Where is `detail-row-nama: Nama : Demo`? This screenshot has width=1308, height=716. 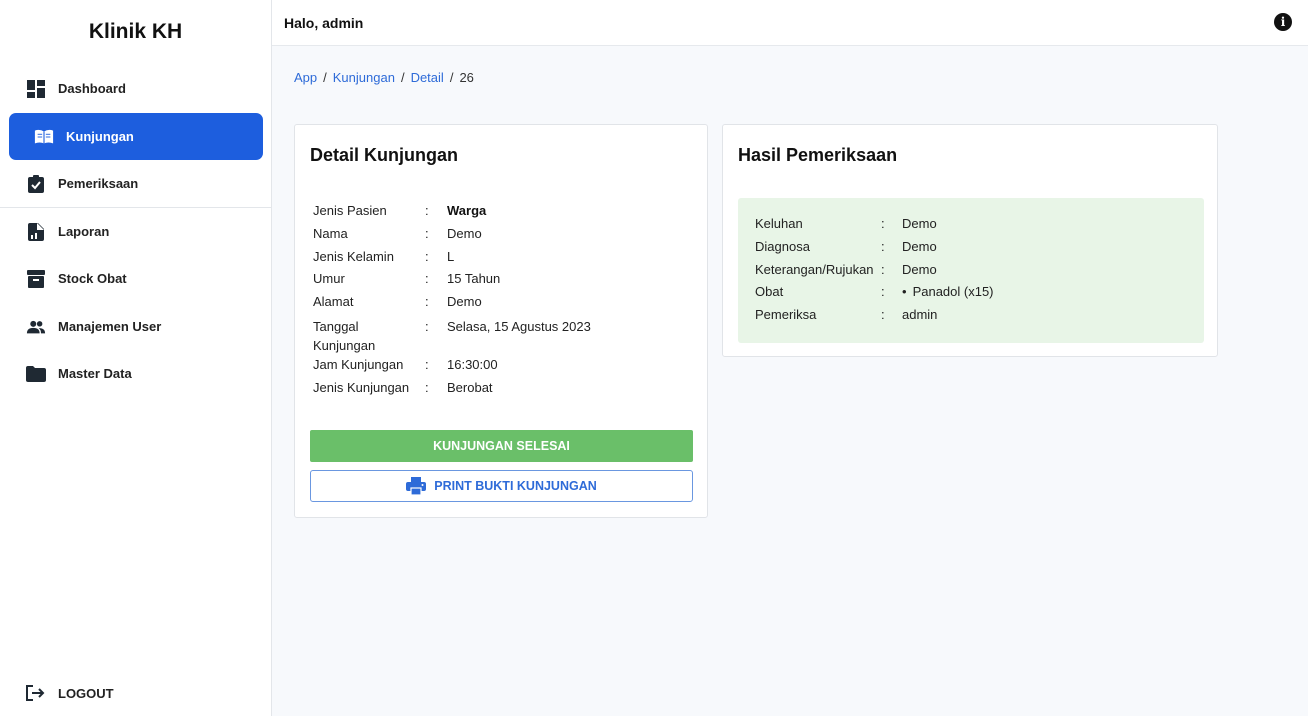 detail-row-nama: Nama : Demo is located at coordinates (503, 234).